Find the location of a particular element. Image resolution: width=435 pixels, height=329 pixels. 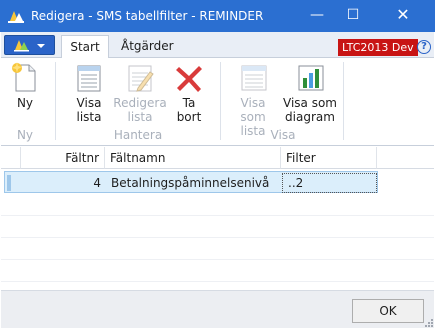

show-as-chart-label-1: Visa som is located at coordinates (310, 103).